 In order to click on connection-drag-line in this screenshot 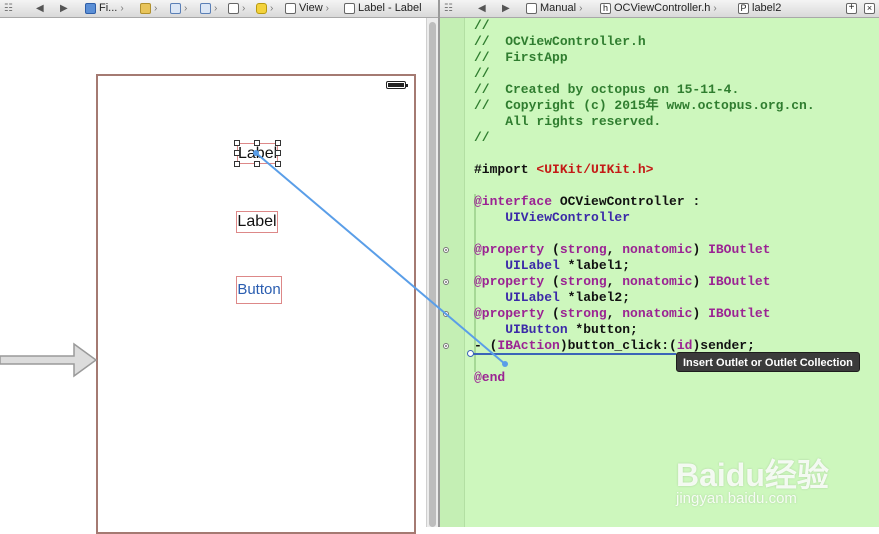, I will do `click(380, 258)`.